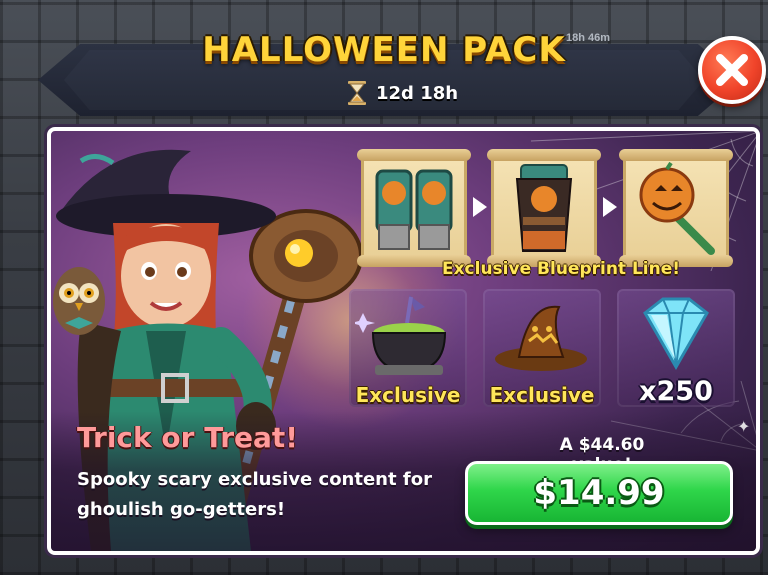  Describe the element at coordinates (676, 334) in the screenshot. I see `gem-icon` at that location.